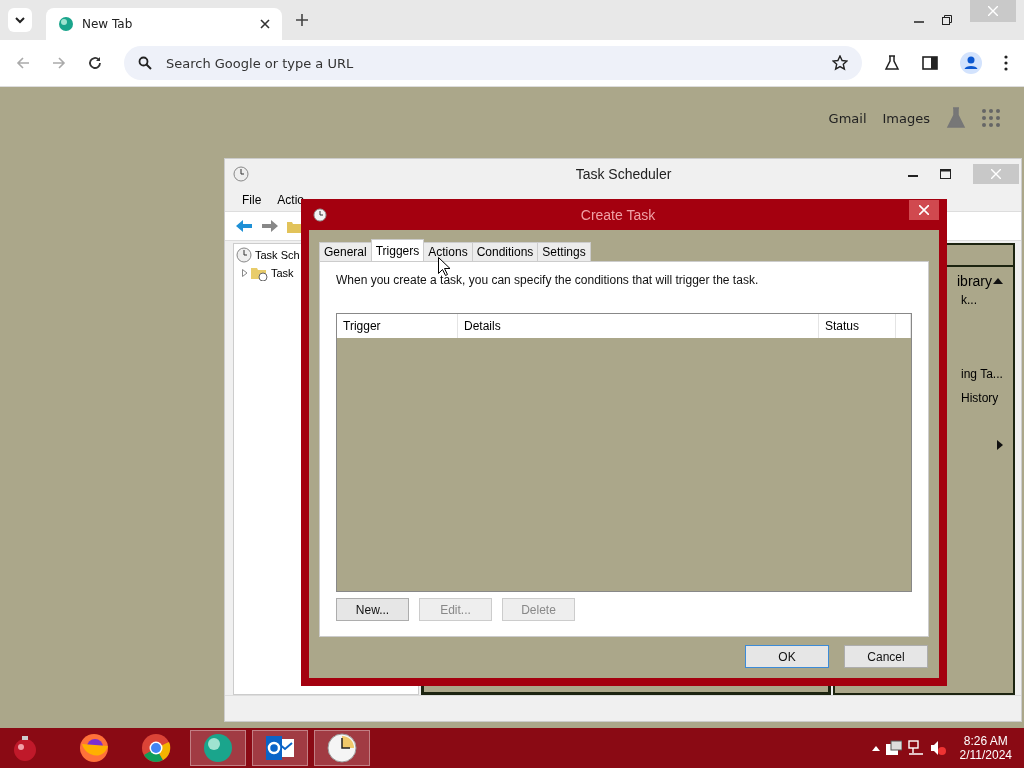 This screenshot has height=768, width=1024. Describe the element at coordinates (906, 118) in the screenshot. I see `header-link: Images` at that location.